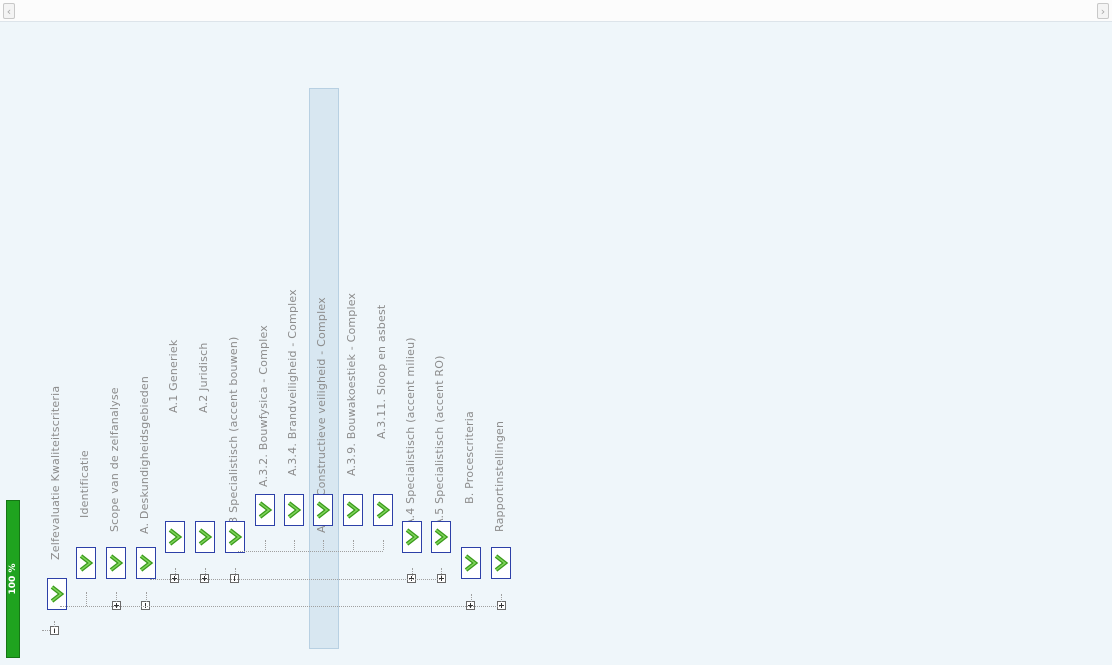 Image resolution: width=1112 pixels, height=665 pixels. I want to click on tree-node-label: Scope van de zelfanalyse, so click(115, 459).